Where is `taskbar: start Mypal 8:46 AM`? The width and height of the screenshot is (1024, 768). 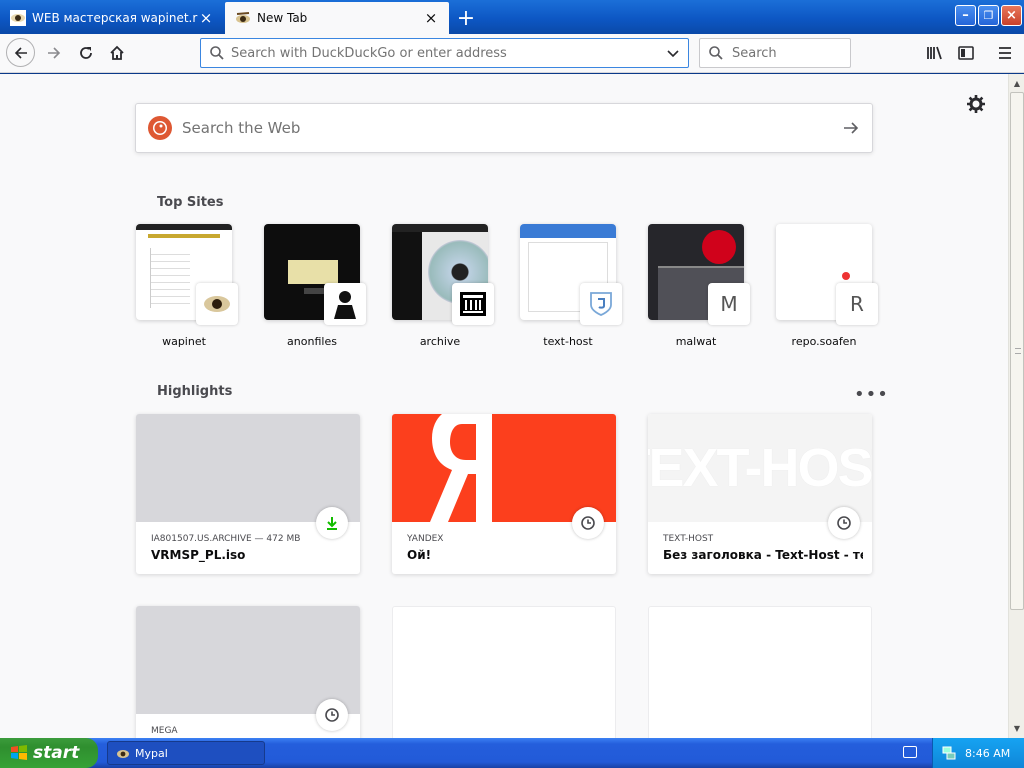
taskbar: start Mypal 8:46 AM is located at coordinates (512, 753).